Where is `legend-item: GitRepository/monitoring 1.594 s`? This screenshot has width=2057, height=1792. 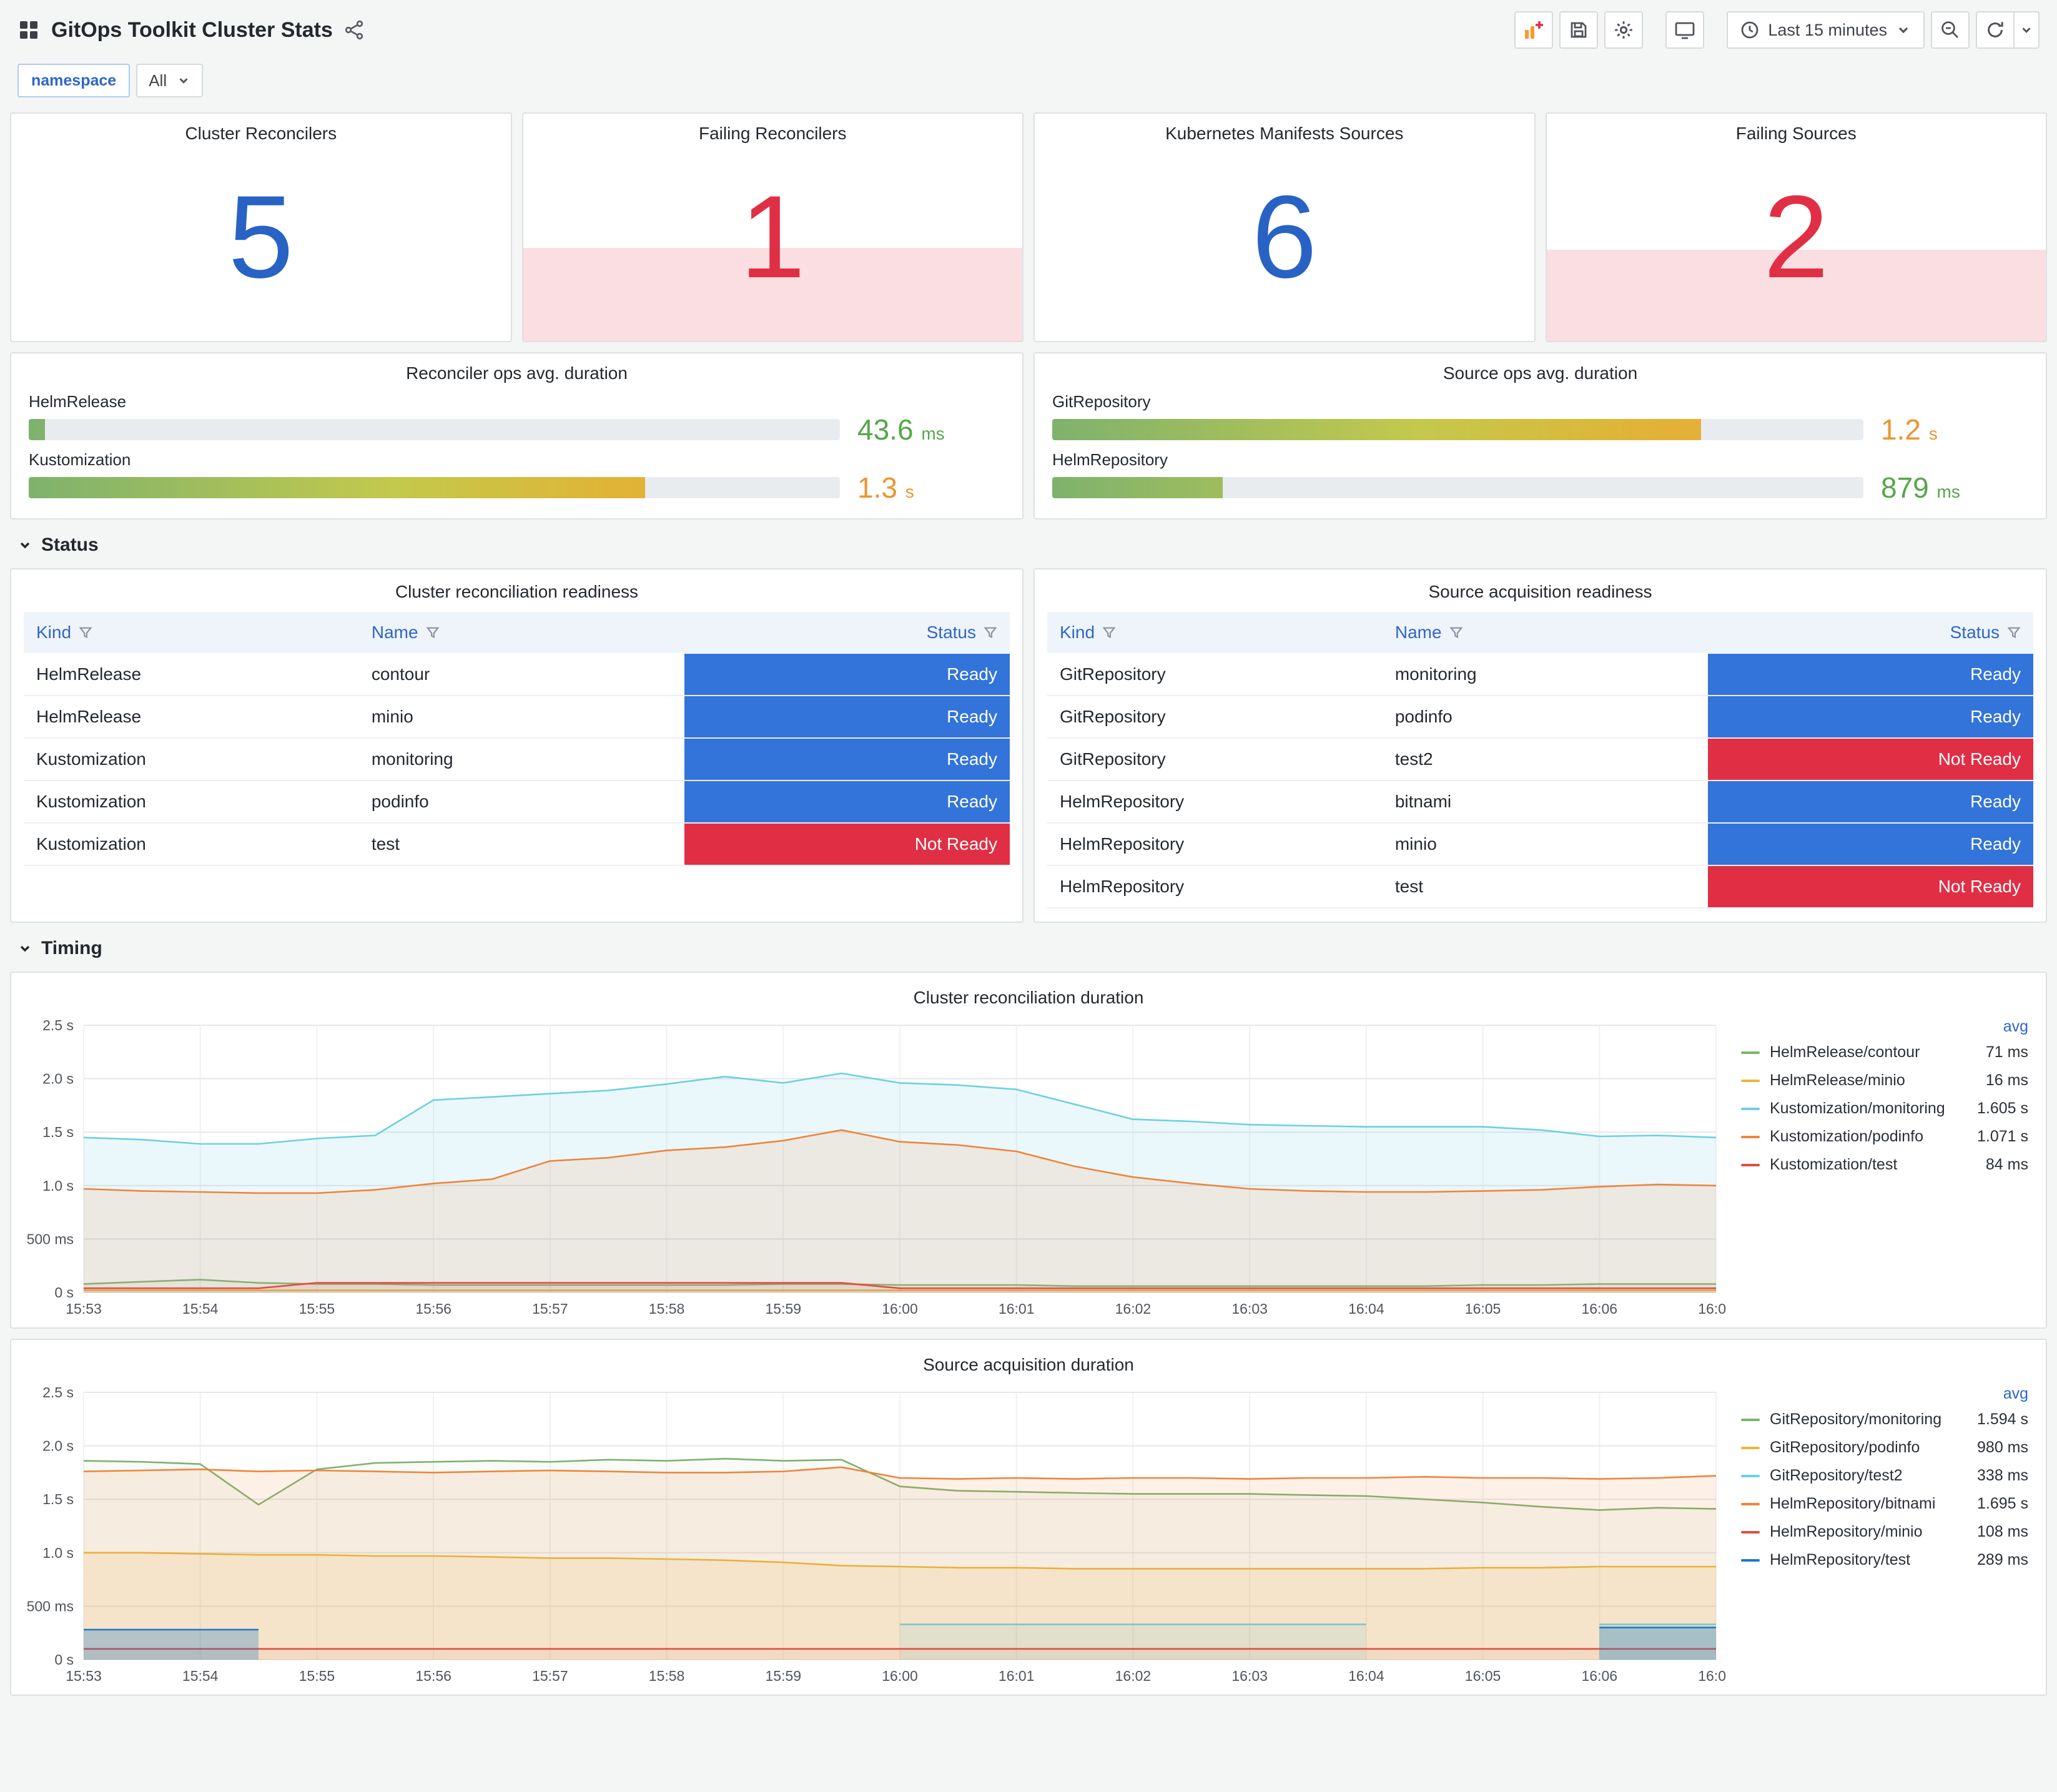
legend-item: GitRepository/monitoring 1.594 s is located at coordinates (1885, 1419).